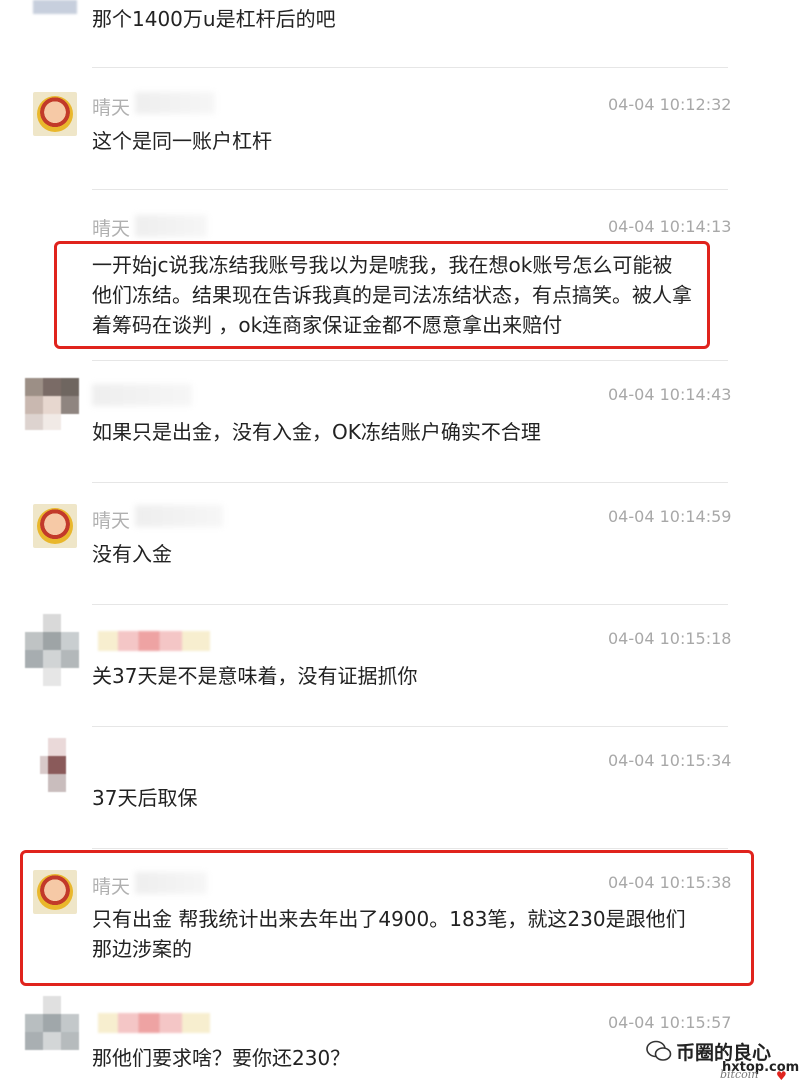  Describe the element at coordinates (214, 19) in the screenshot. I see `message-text: 那个1400万u是杠杆后的吧` at that location.